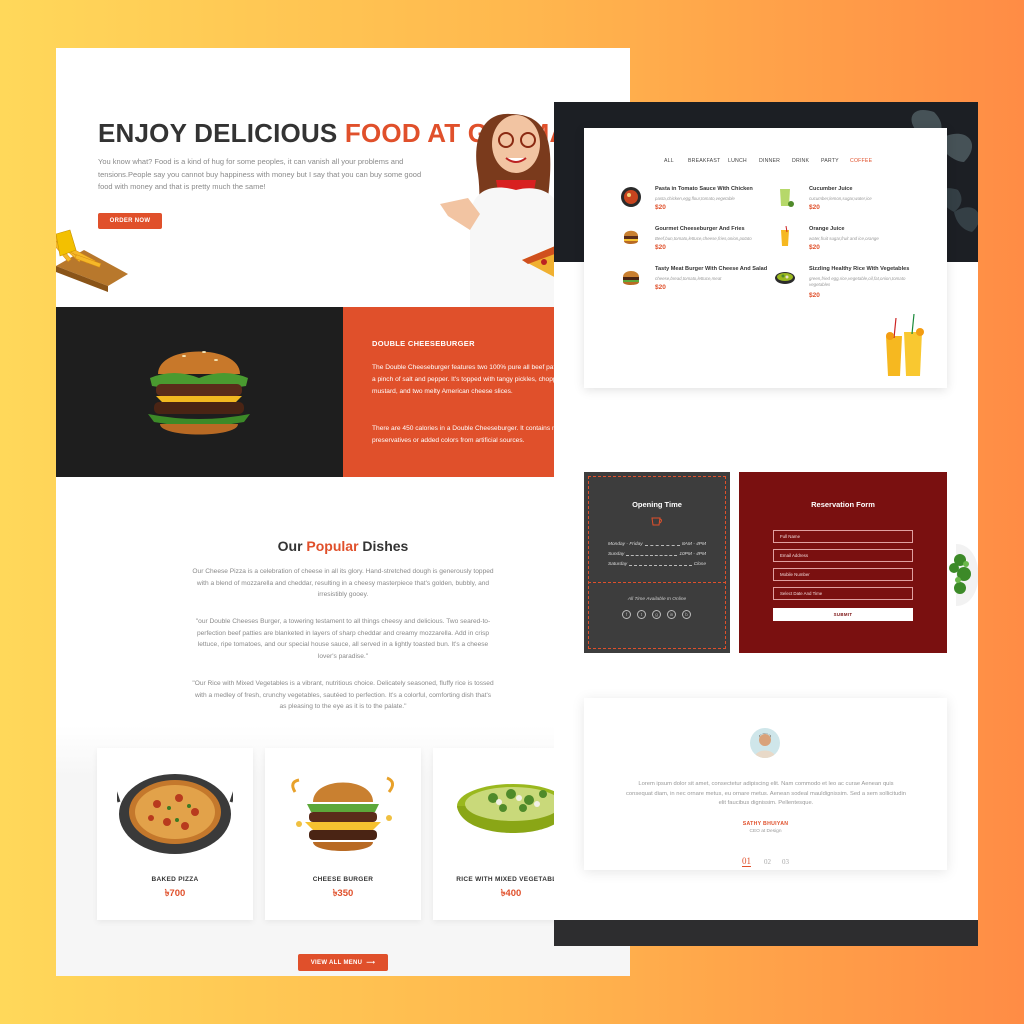 The height and width of the screenshot is (1024, 1024). What do you see at coordinates (831, 189) in the screenshot?
I see `menu-item-name: Cucumber Juice` at bounding box center [831, 189].